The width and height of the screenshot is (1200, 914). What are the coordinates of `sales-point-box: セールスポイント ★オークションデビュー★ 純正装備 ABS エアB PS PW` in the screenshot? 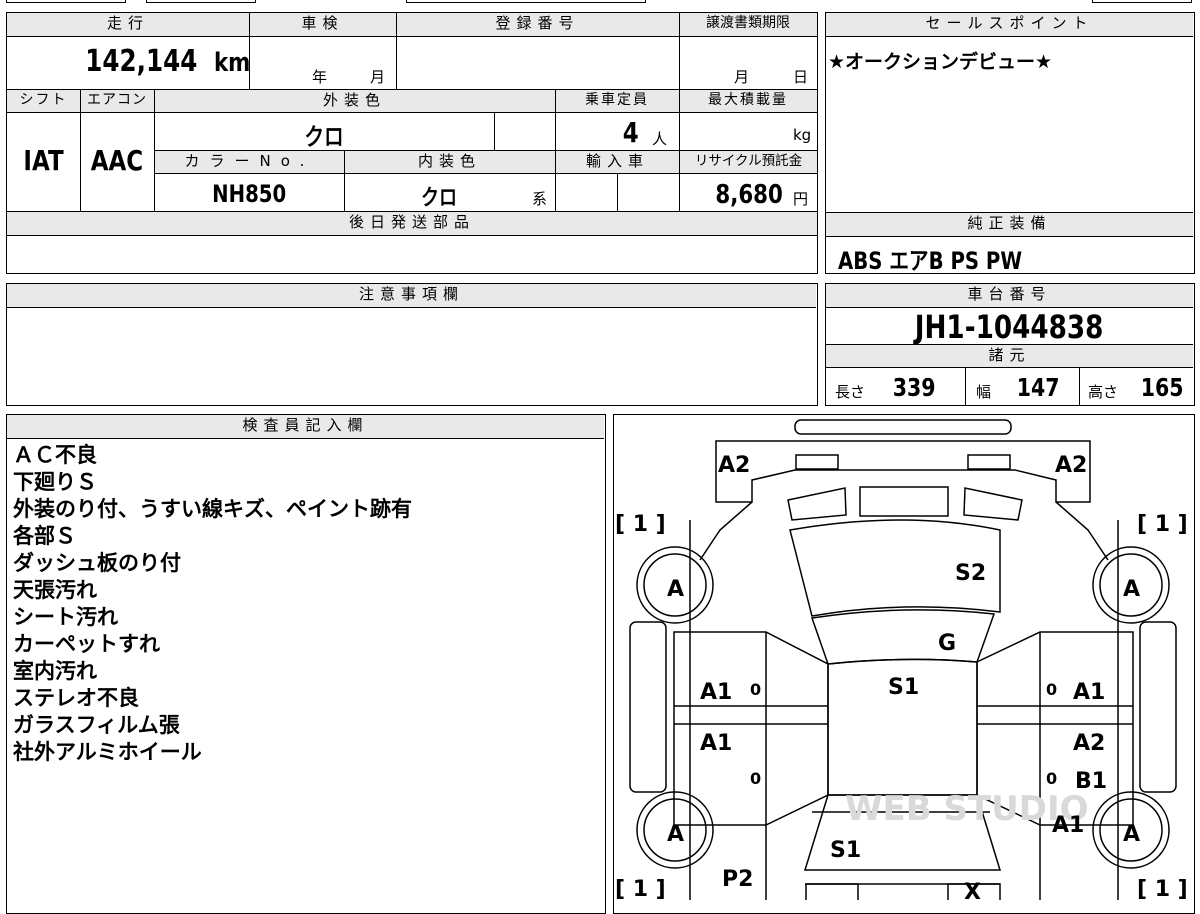 It's located at (1010, 143).